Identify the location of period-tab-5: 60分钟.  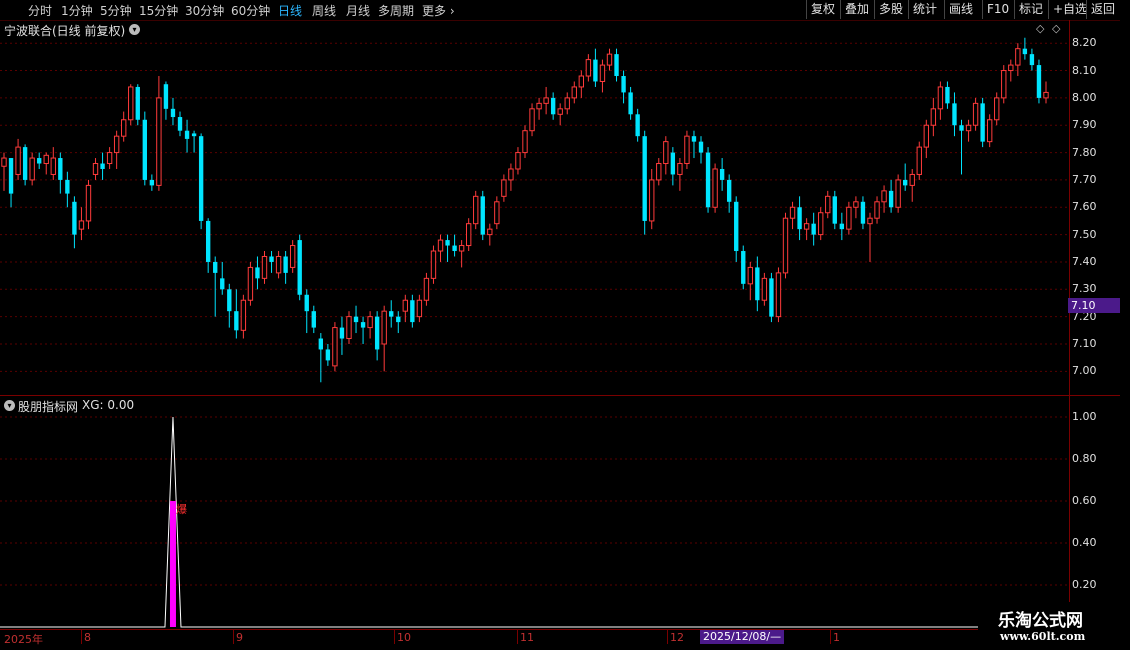
(250, 10).